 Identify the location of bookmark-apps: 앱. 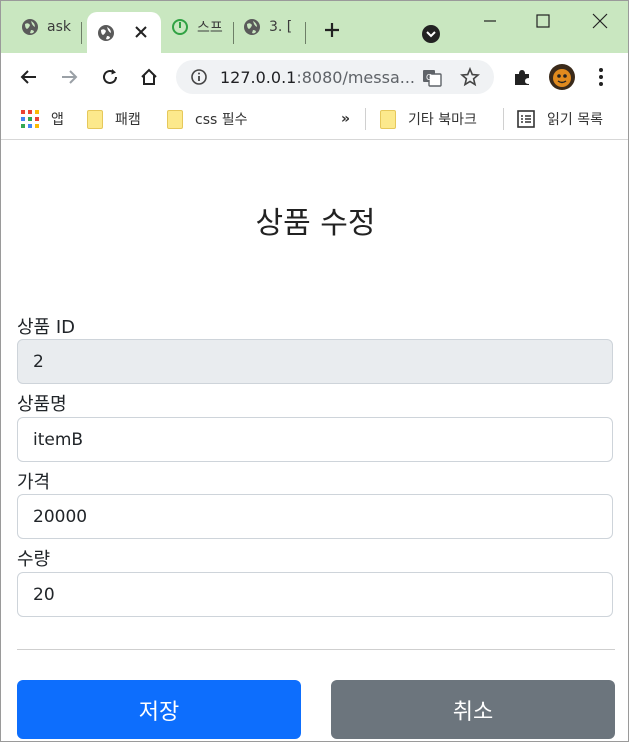
(42, 119).